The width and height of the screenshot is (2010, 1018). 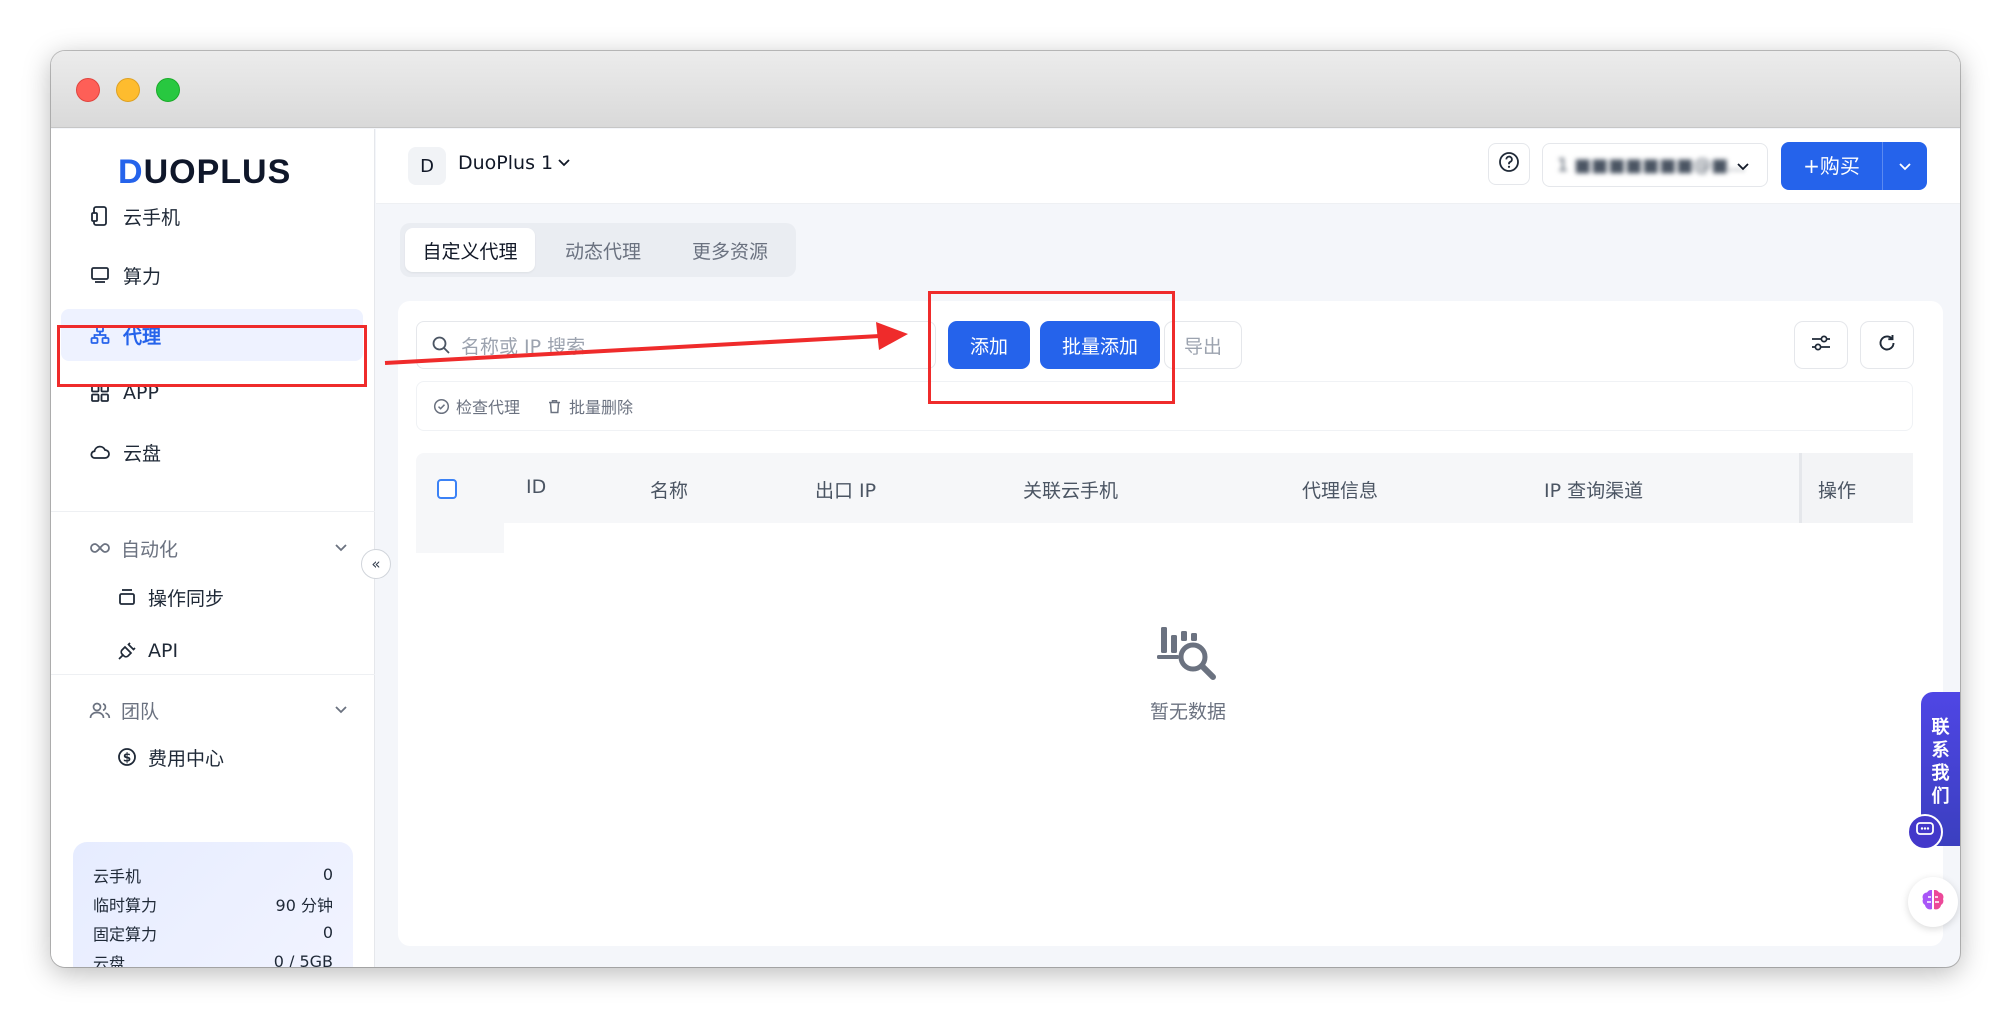 I want to click on quota-label: 云盘, so click(x=109, y=960).